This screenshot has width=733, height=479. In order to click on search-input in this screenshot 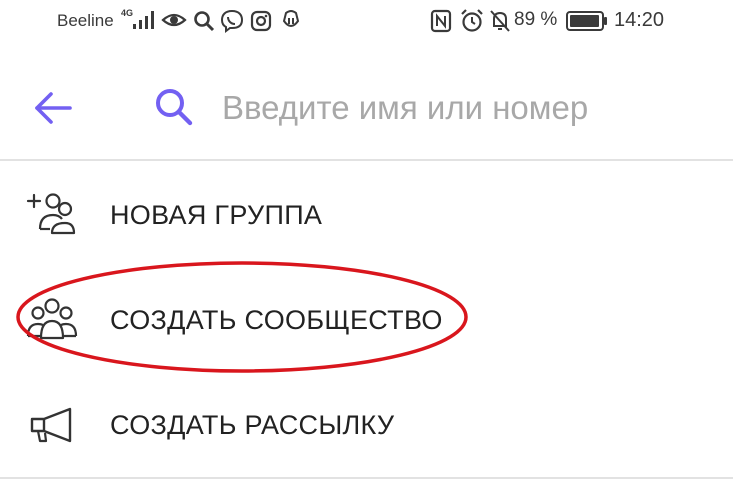, I will do `click(462, 108)`.